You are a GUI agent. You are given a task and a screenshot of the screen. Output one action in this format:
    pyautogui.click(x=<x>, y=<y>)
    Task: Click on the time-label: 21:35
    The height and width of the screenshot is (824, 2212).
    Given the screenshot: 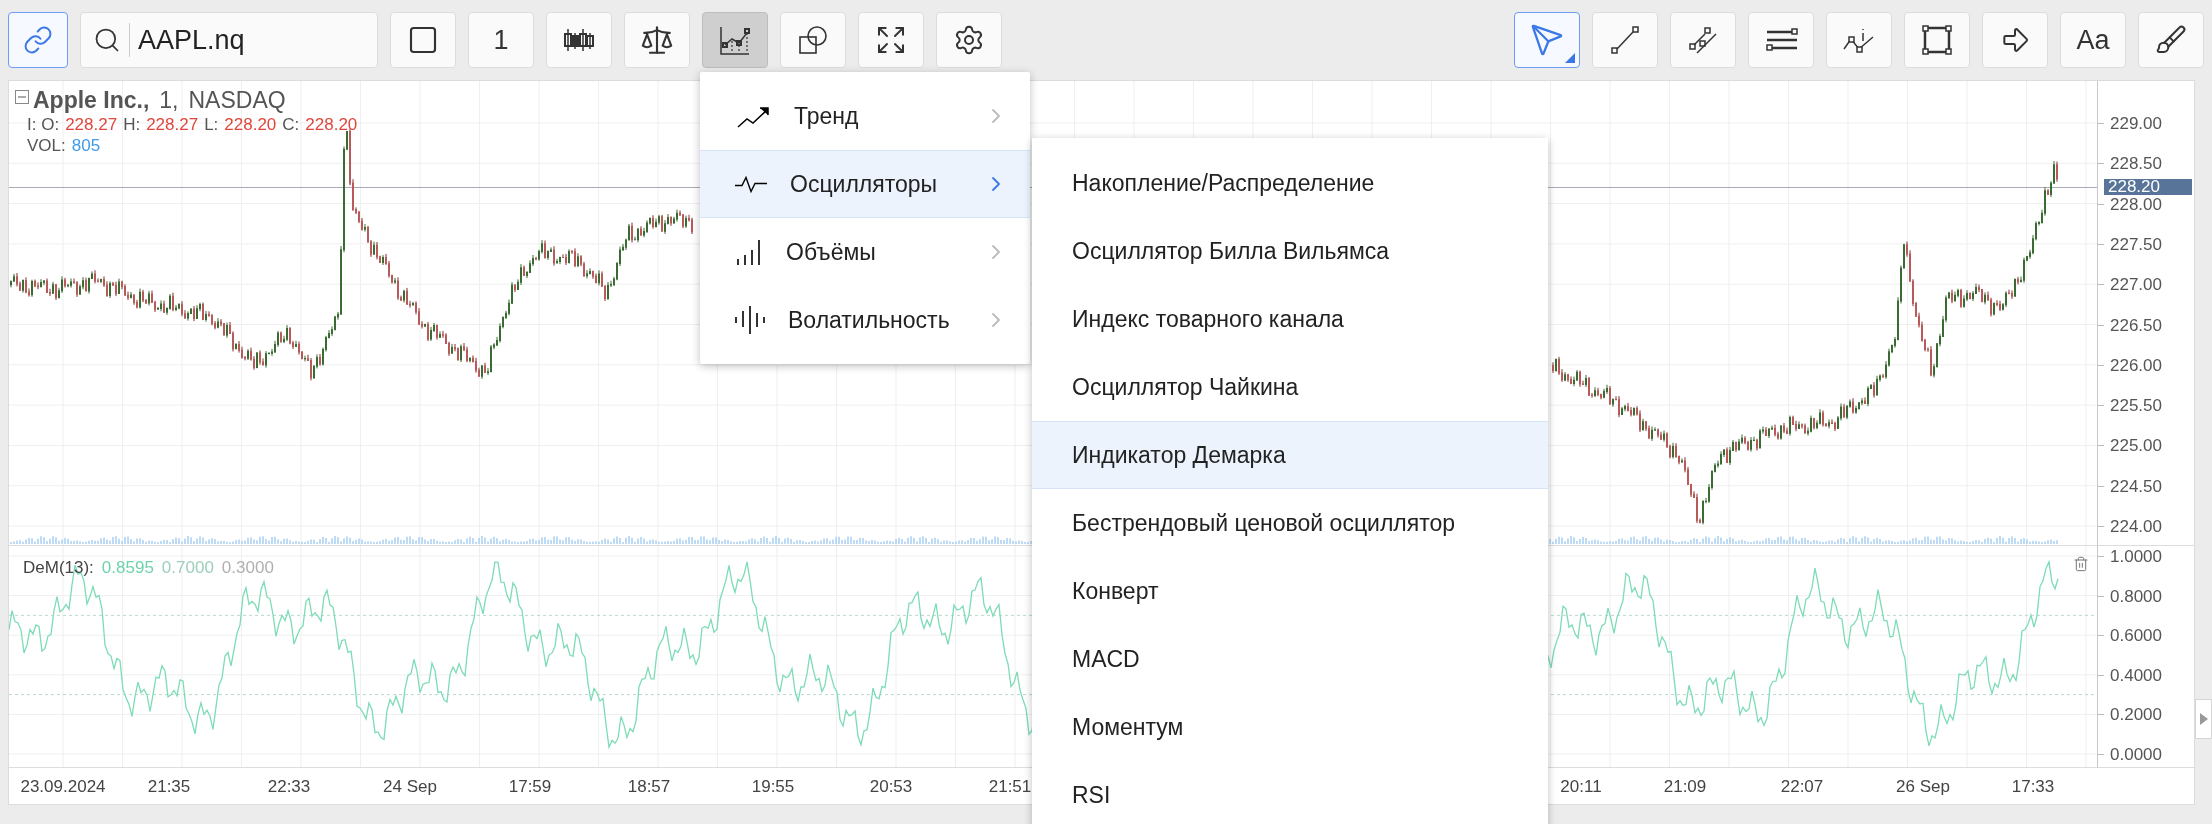 What is the action you would take?
    pyautogui.click(x=169, y=787)
    